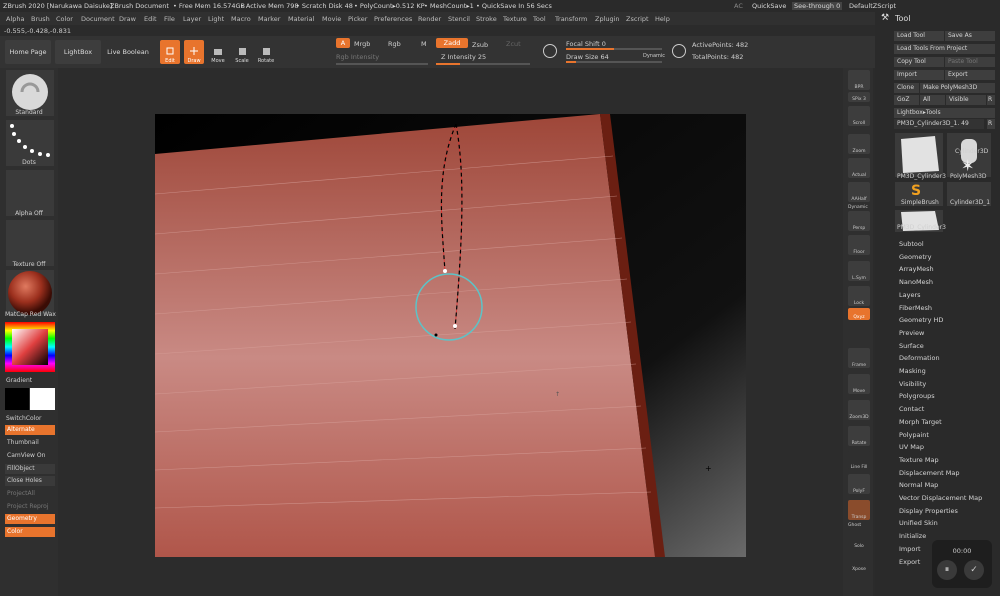  I want to click on bpr-button: BPR, so click(859, 80).